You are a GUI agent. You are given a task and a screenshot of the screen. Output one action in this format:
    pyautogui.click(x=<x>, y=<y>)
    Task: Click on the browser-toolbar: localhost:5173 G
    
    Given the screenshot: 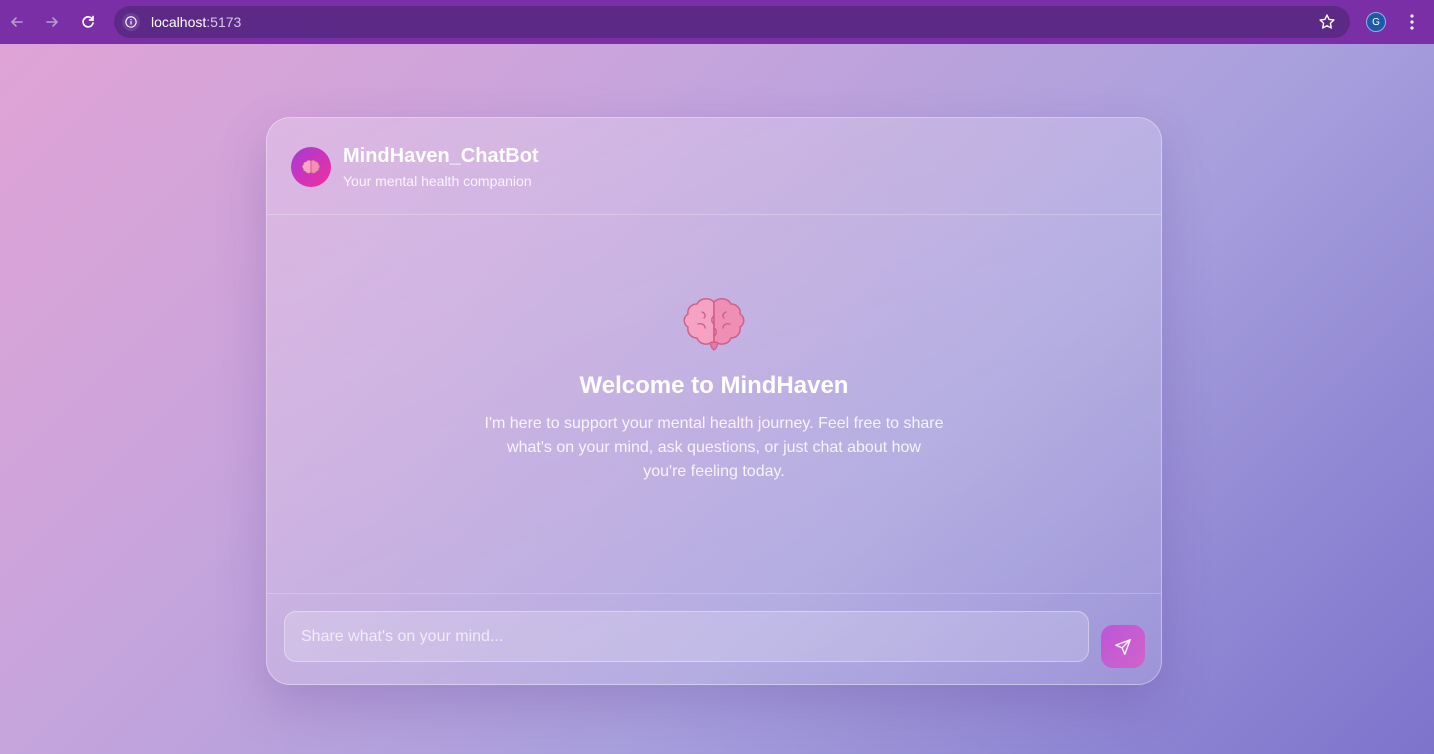 What is the action you would take?
    pyautogui.click(x=717, y=22)
    